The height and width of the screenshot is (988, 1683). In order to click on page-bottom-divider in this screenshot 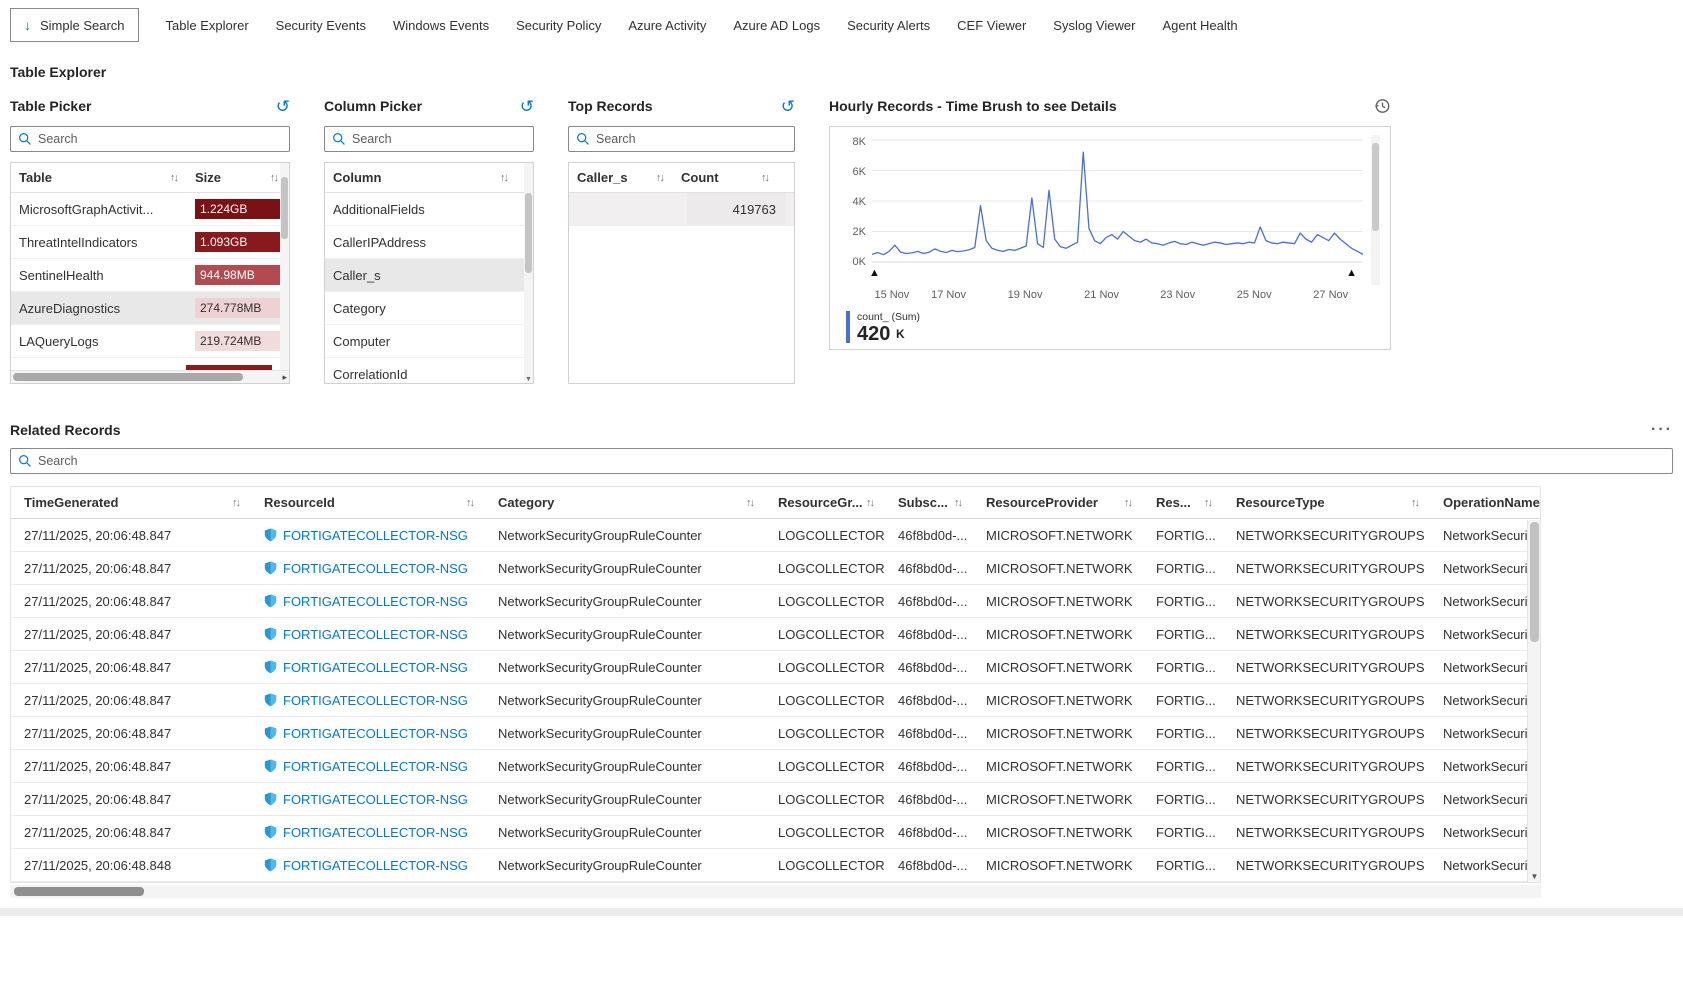, I will do `click(841, 912)`.